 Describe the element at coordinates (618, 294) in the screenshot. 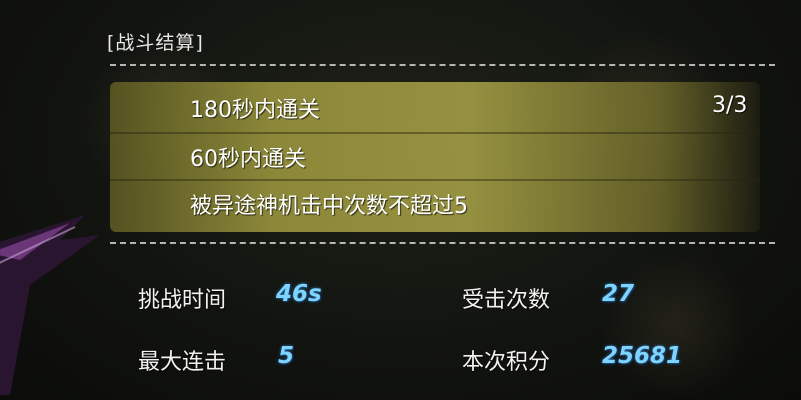

I see `hits-taken-value: 27` at that location.